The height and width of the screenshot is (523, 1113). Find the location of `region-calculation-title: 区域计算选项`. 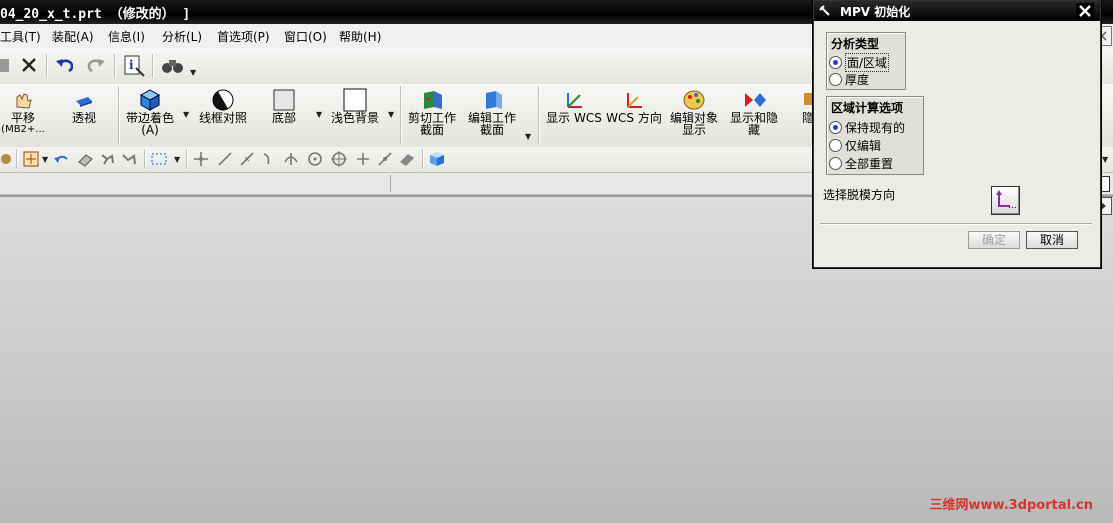

region-calculation-title: 区域计算选项 is located at coordinates (867, 108).